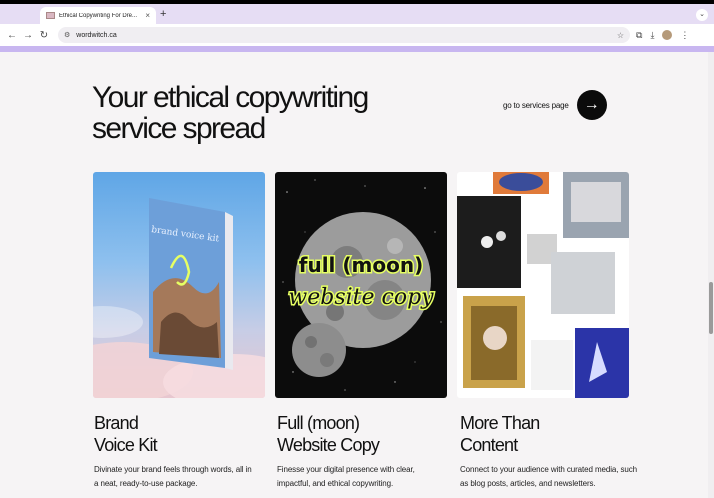 This screenshot has height=498, width=714. What do you see at coordinates (639, 35) in the screenshot?
I see `extensions-icon: ⧉` at bounding box center [639, 35].